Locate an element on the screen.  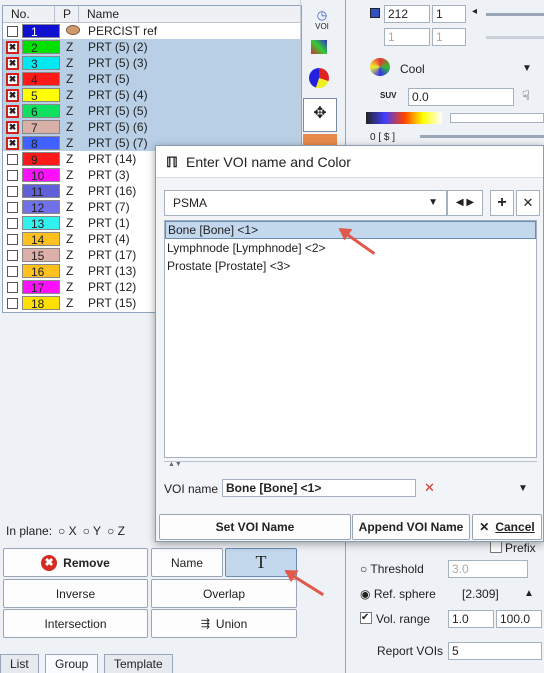
vol-min-field: 1.0 is located at coordinates (471, 619).